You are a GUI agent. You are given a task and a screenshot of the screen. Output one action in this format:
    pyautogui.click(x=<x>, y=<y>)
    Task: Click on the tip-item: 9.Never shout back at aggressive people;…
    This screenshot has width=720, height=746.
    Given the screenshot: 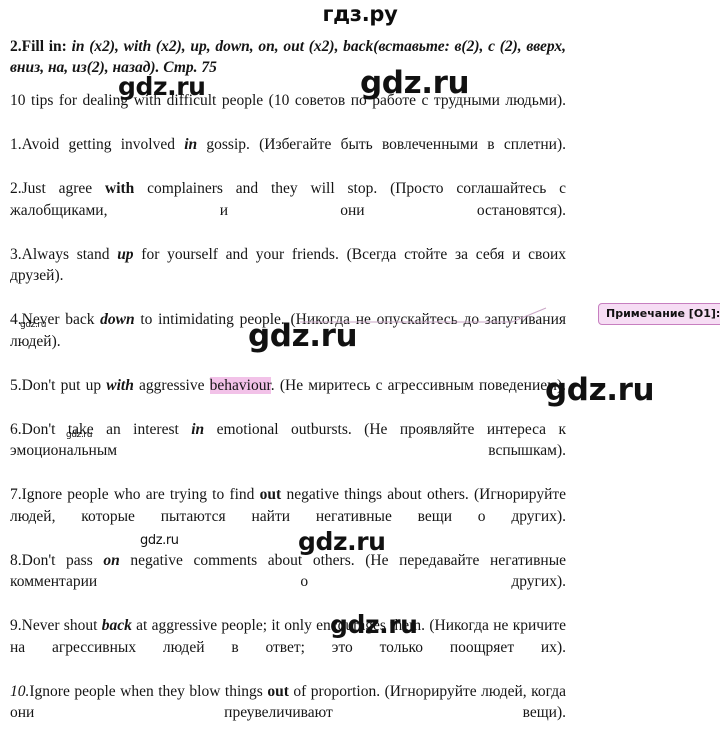 What is the action you would take?
    pyautogui.click(x=288, y=647)
    